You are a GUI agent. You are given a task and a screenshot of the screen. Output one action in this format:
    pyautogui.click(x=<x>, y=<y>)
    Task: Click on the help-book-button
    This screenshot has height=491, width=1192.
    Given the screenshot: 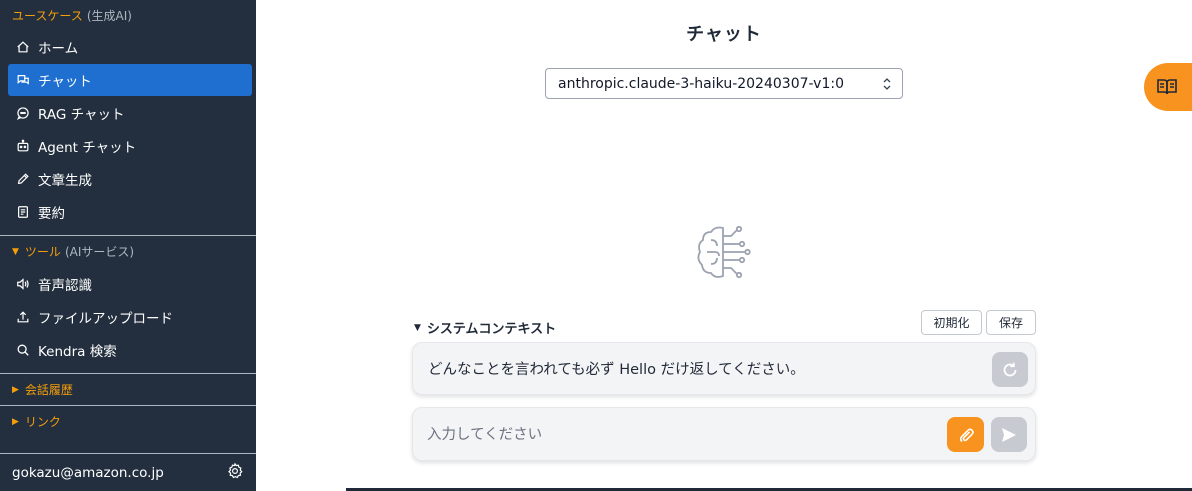 What is the action you would take?
    pyautogui.click(x=1168, y=87)
    